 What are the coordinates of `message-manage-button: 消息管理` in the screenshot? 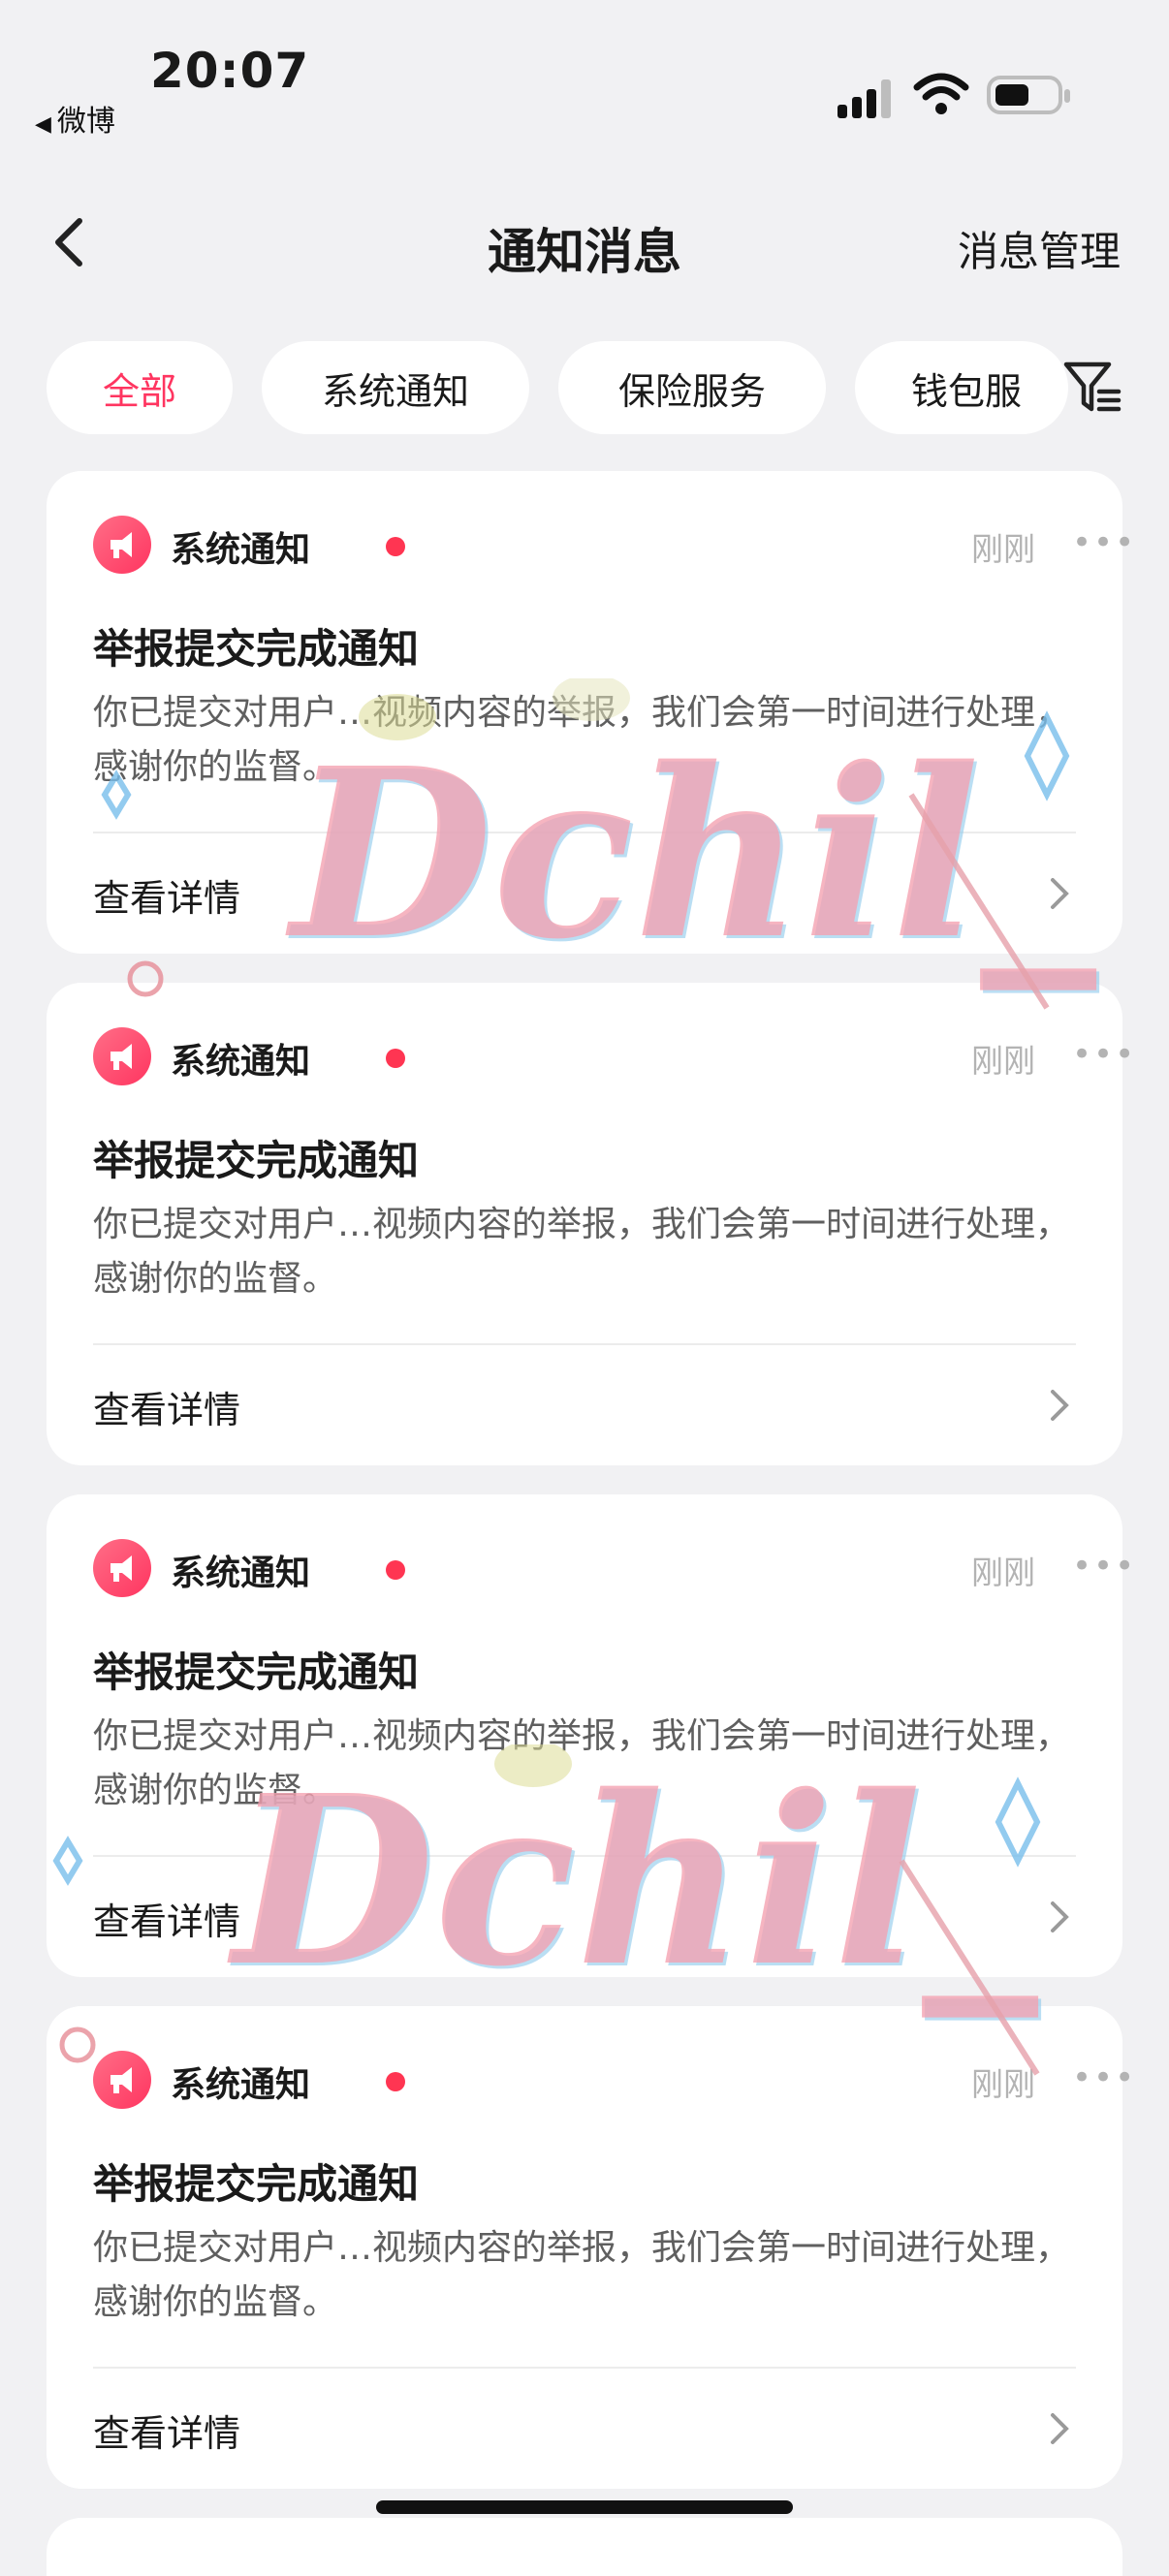 It's located at (1039, 248).